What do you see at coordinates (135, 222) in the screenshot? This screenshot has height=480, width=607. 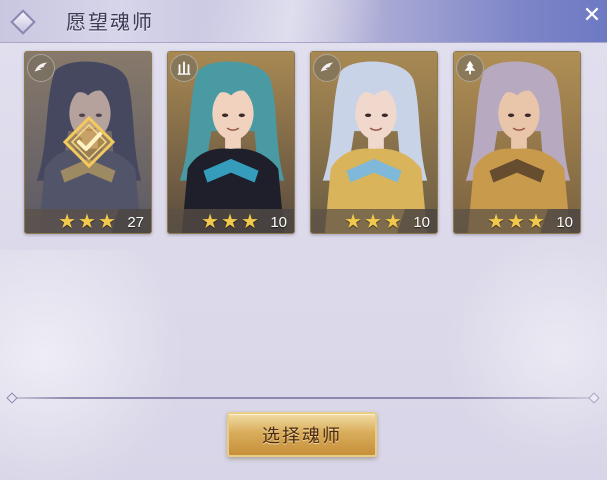 I see `level-label: 27` at bounding box center [135, 222].